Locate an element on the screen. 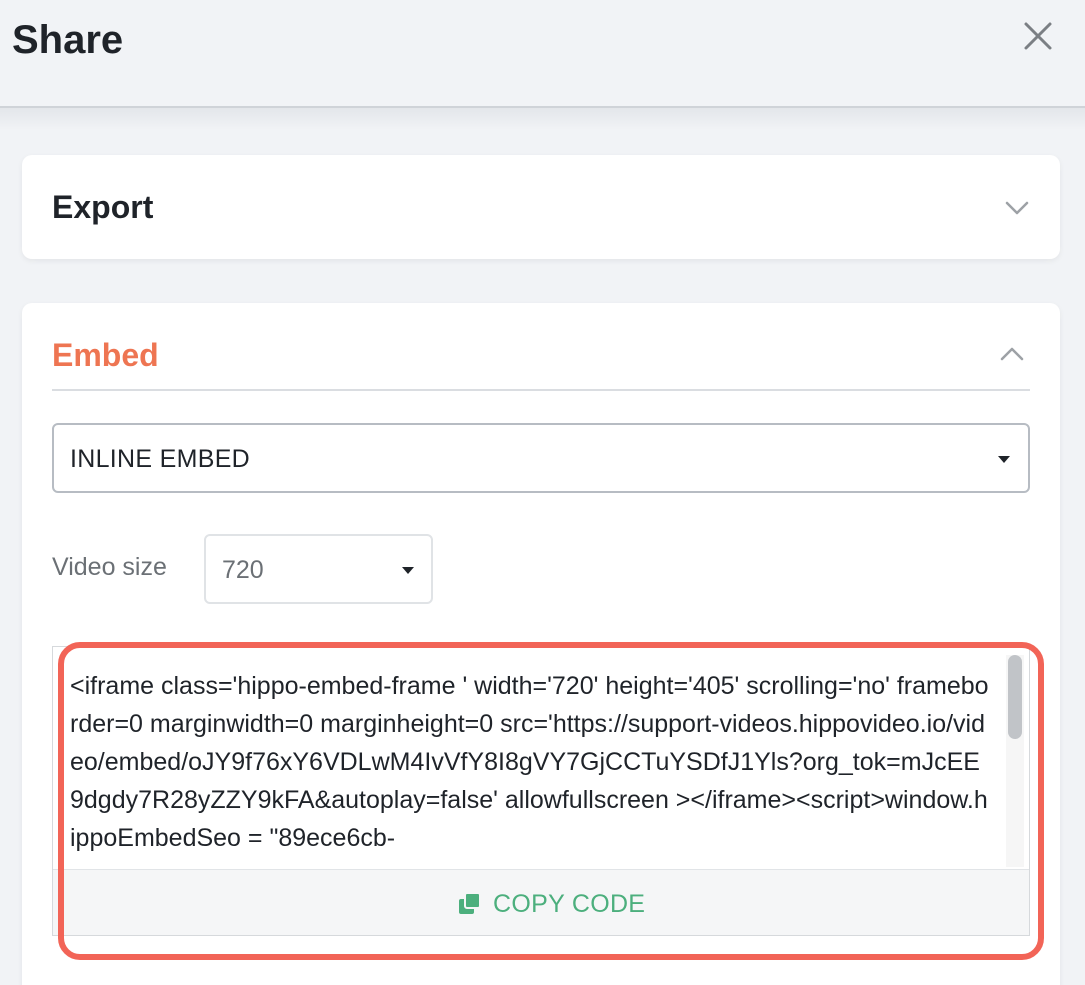 The height and width of the screenshot is (985, 1085). header-shadow is located at coordinates (542, 119).